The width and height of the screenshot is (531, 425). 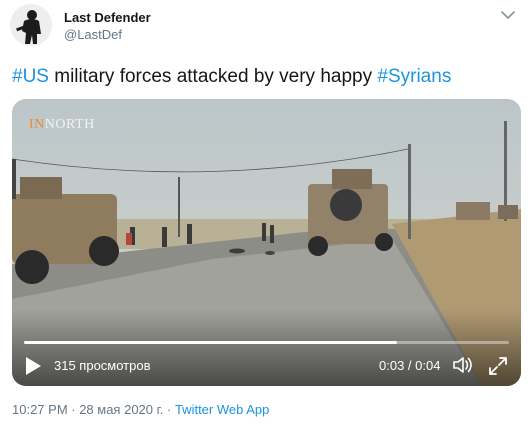 What do you see at coordinates (87, 409) in the screenshot?
I see `tweet-timestamp: 10:27 PM · 28 мая 2020 г.` at bounding box center [87, 409].